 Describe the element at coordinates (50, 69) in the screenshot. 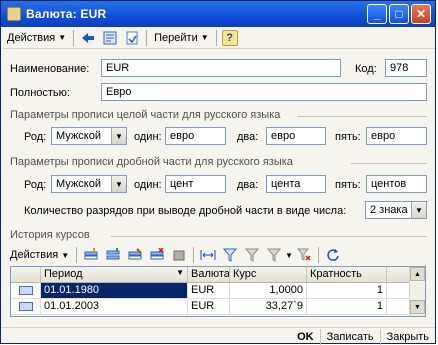

I see `name-label: Наименование:` at that location.